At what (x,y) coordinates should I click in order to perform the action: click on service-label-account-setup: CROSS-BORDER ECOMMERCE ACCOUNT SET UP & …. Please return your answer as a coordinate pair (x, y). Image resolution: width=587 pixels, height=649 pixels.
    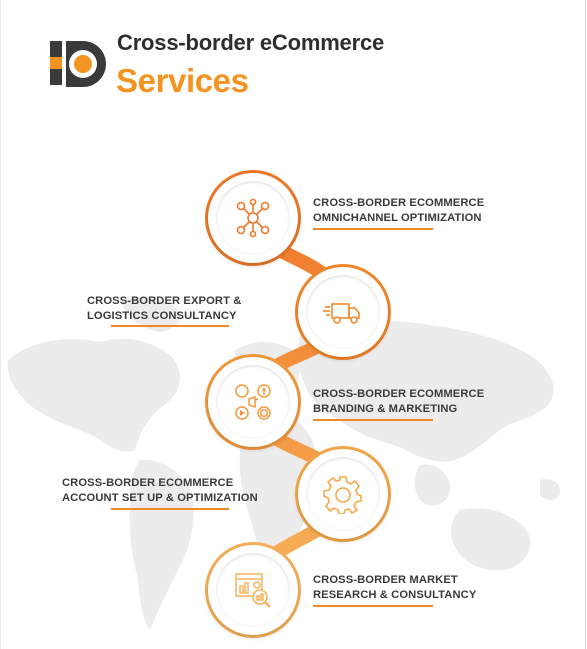
    Looking at the image, I should click on (160, 490).